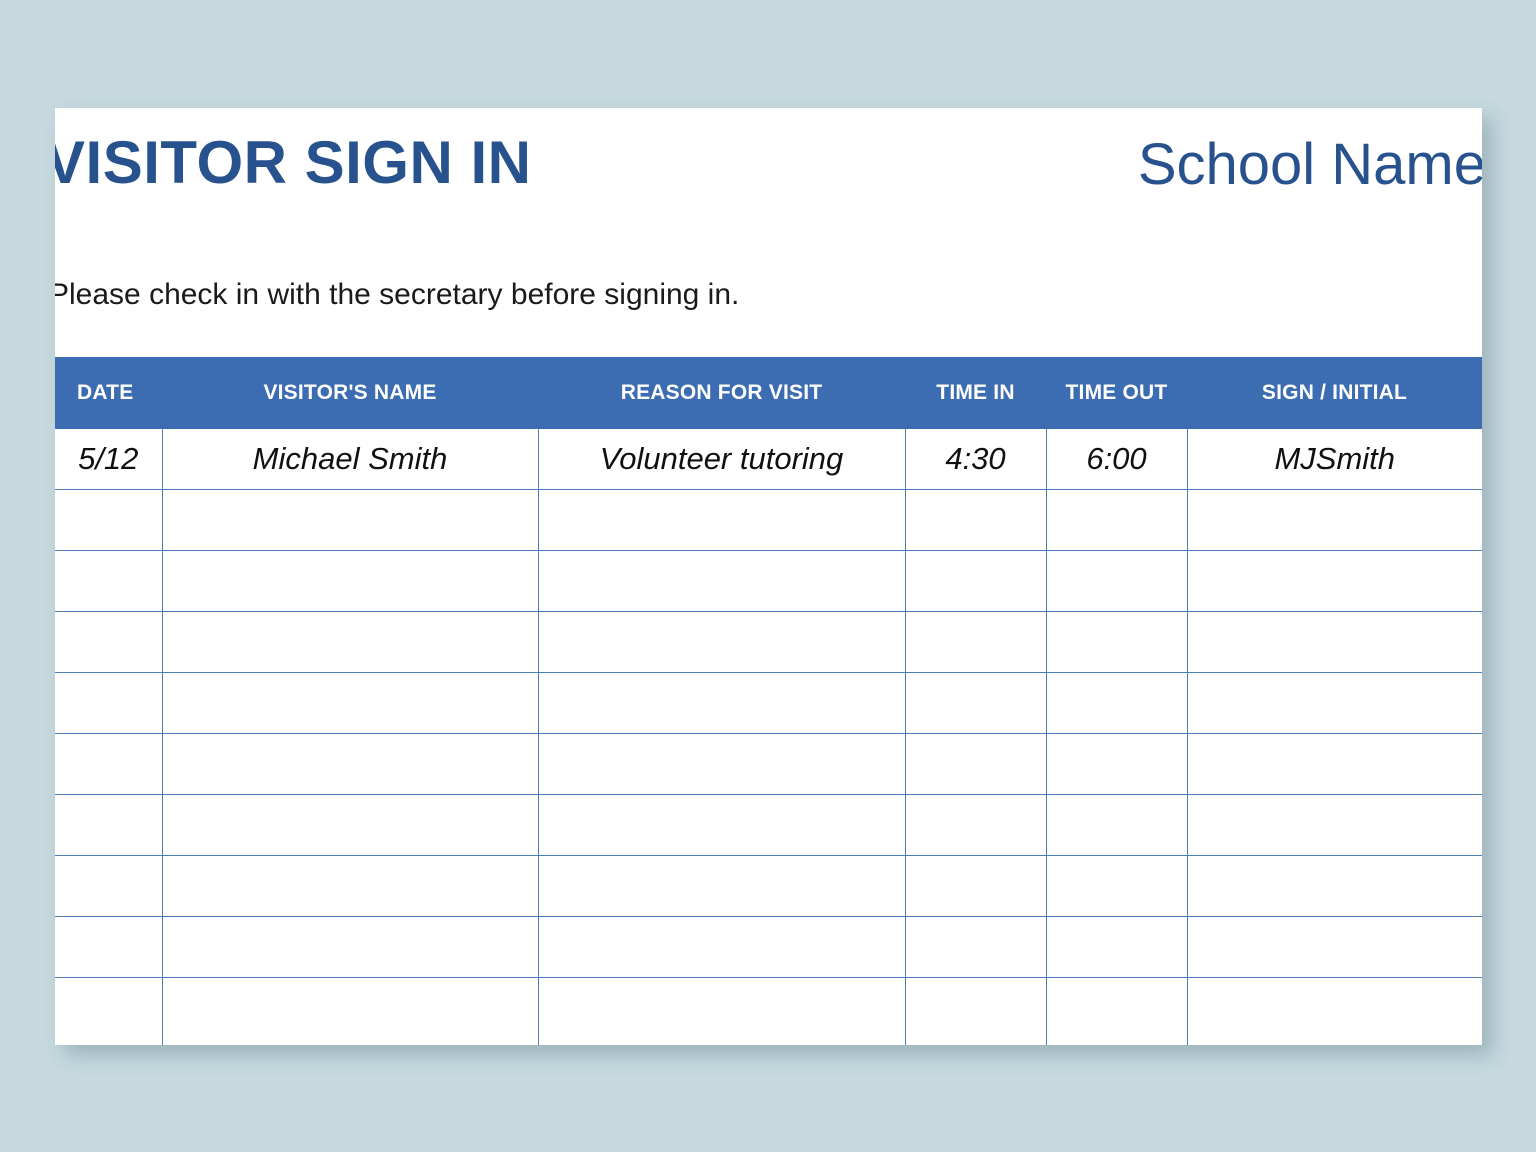 The image size is (1536, 1152). I want to click on column-header-date: DATE, so click(108, 393).